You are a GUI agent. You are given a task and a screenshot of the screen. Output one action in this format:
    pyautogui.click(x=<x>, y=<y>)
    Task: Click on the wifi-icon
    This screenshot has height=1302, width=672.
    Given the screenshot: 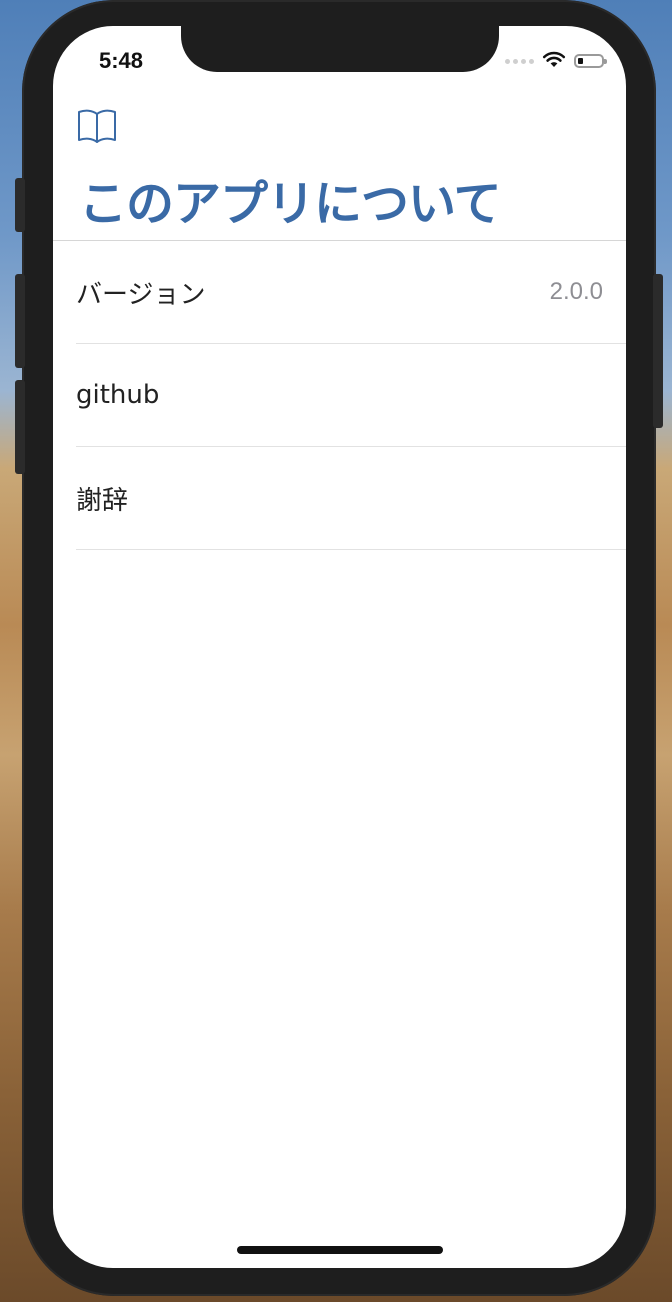 What is the action you would take?
    pyautogui.click(x=554, y=61)
    